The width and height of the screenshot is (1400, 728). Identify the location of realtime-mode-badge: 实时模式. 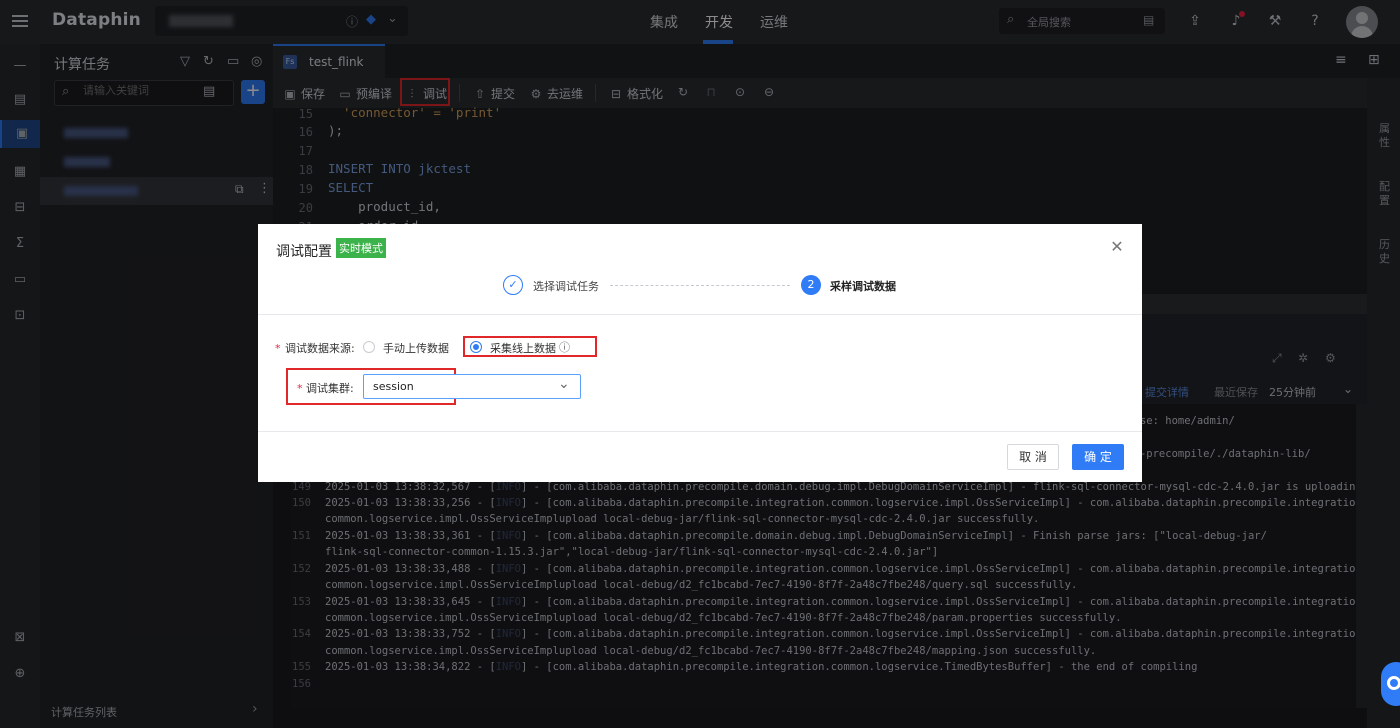
(361, 248).